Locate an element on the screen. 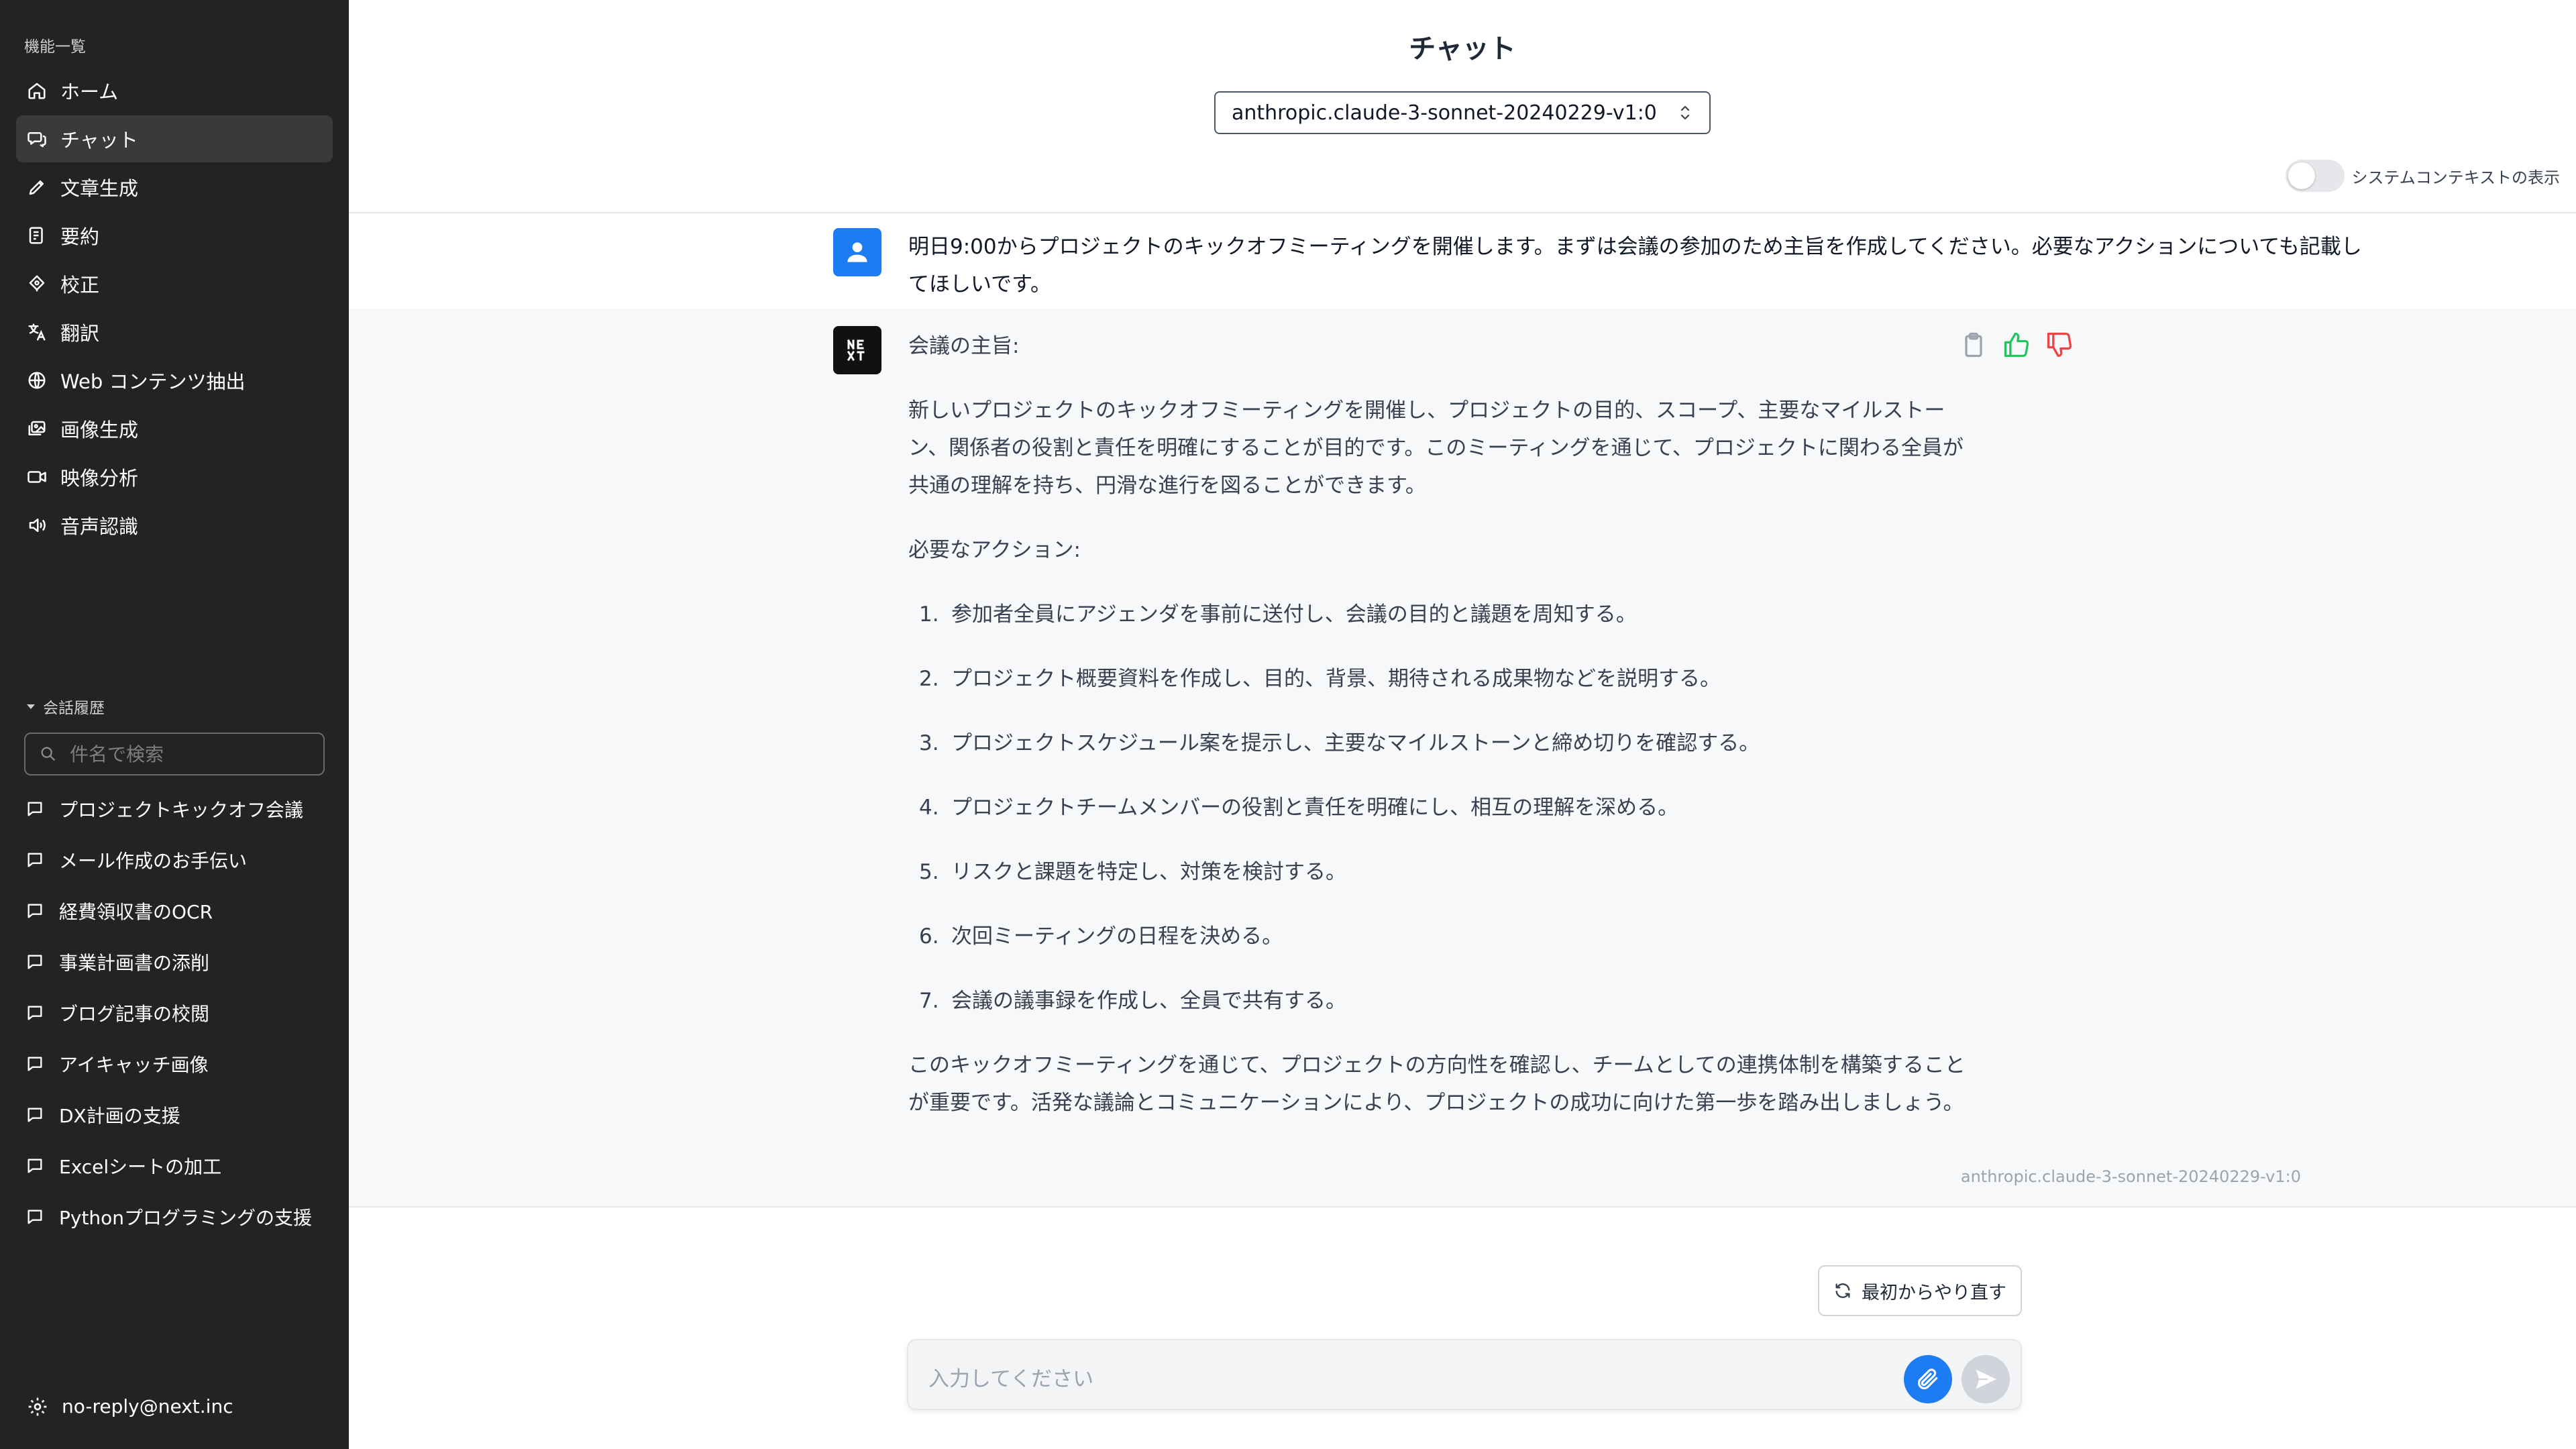 Image resolution: width=2576 pixels, height=1449 pixels. message-actions is located at coordinates (2016, 345).